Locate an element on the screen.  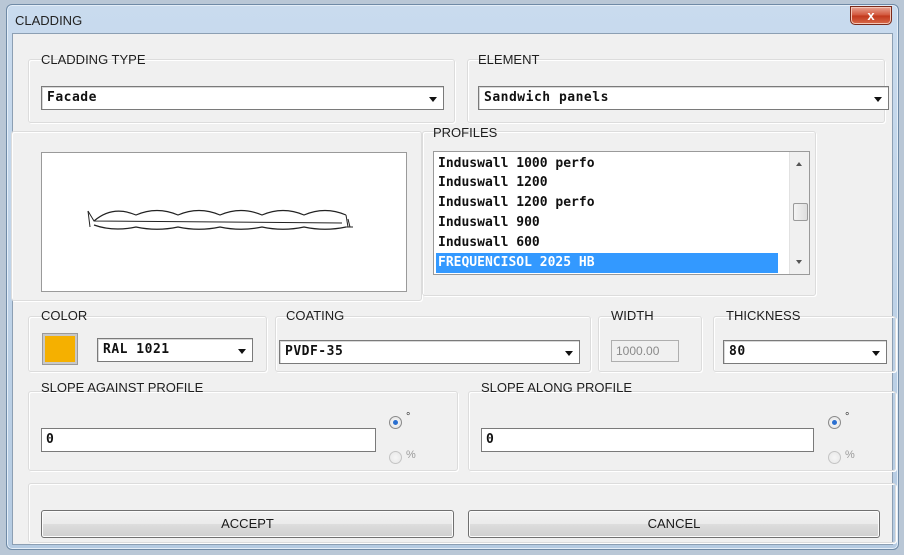
accept-button: ACCEPT is located at coordinates (247, 524).